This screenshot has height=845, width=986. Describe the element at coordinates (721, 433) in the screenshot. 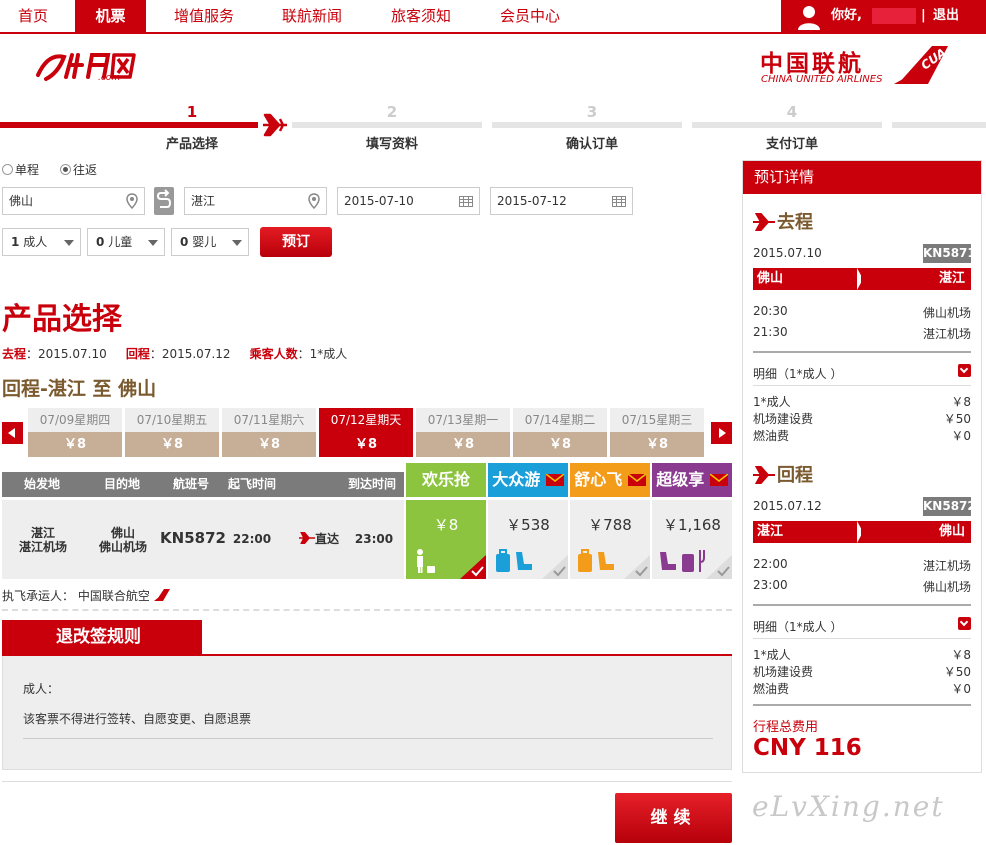

I see `date-next-arrow` at that location.